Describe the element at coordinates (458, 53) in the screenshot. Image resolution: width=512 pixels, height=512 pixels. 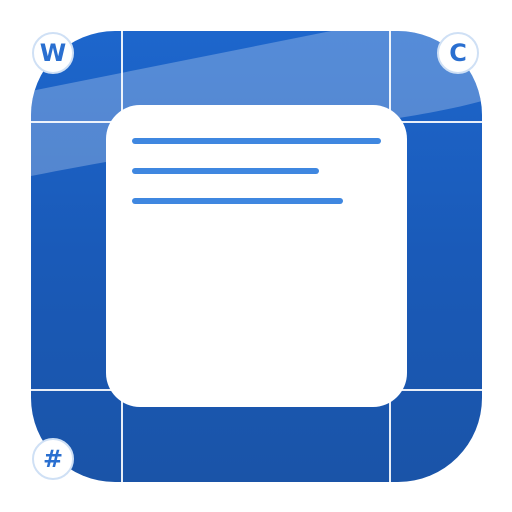
I see `badge-c: C` at that location.